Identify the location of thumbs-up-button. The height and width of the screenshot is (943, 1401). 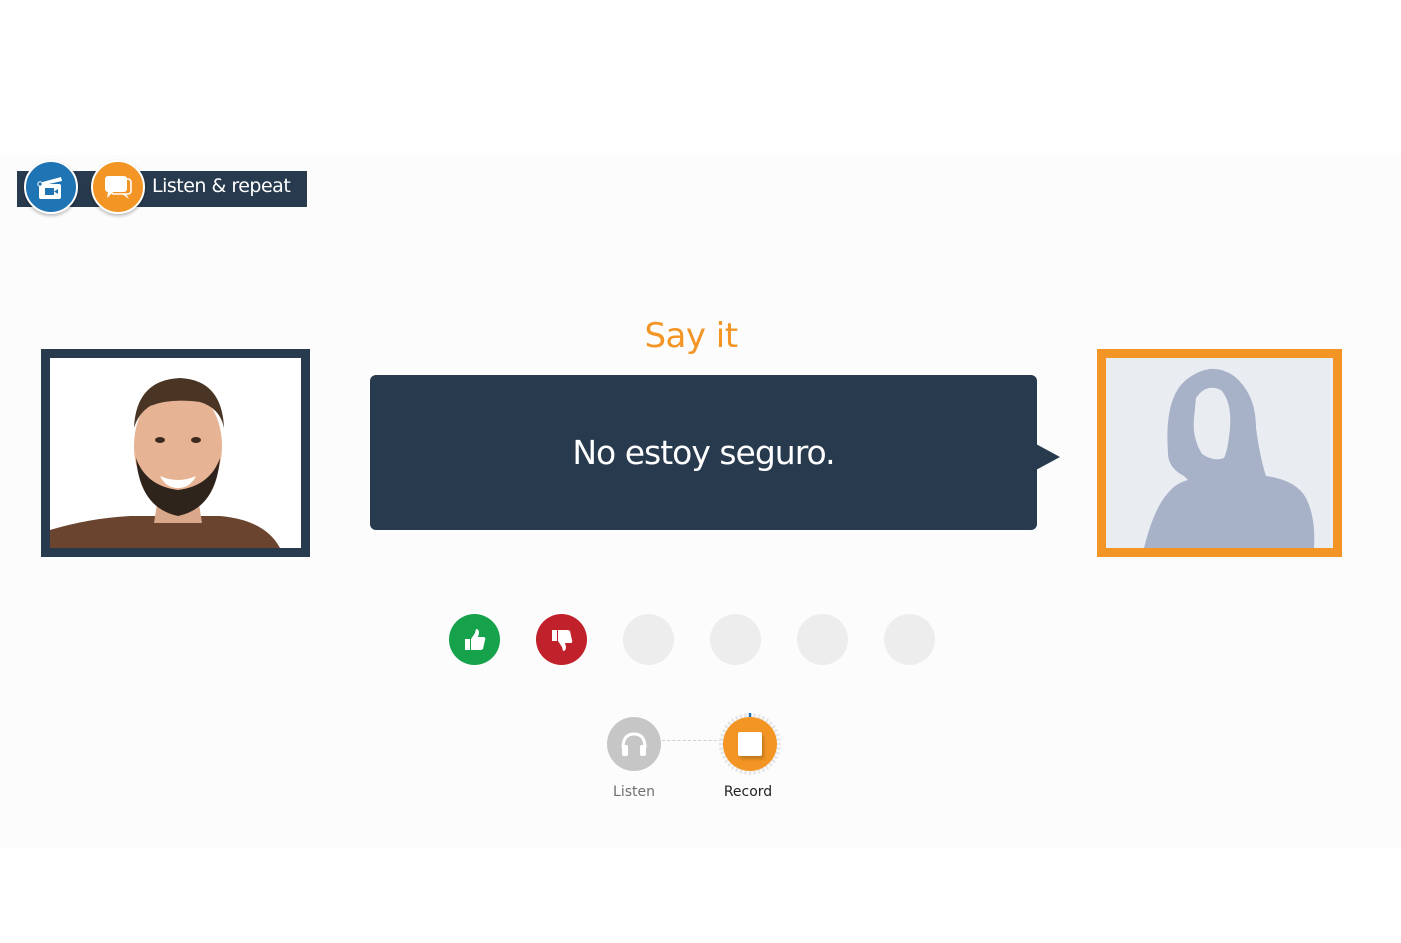
(474, 639).